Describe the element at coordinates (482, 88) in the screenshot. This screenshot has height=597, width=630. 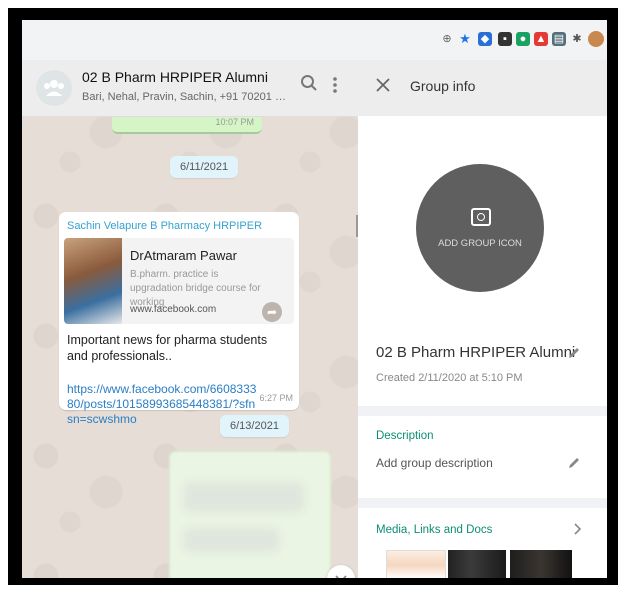
I see `group-info-header: Group info` at that location.